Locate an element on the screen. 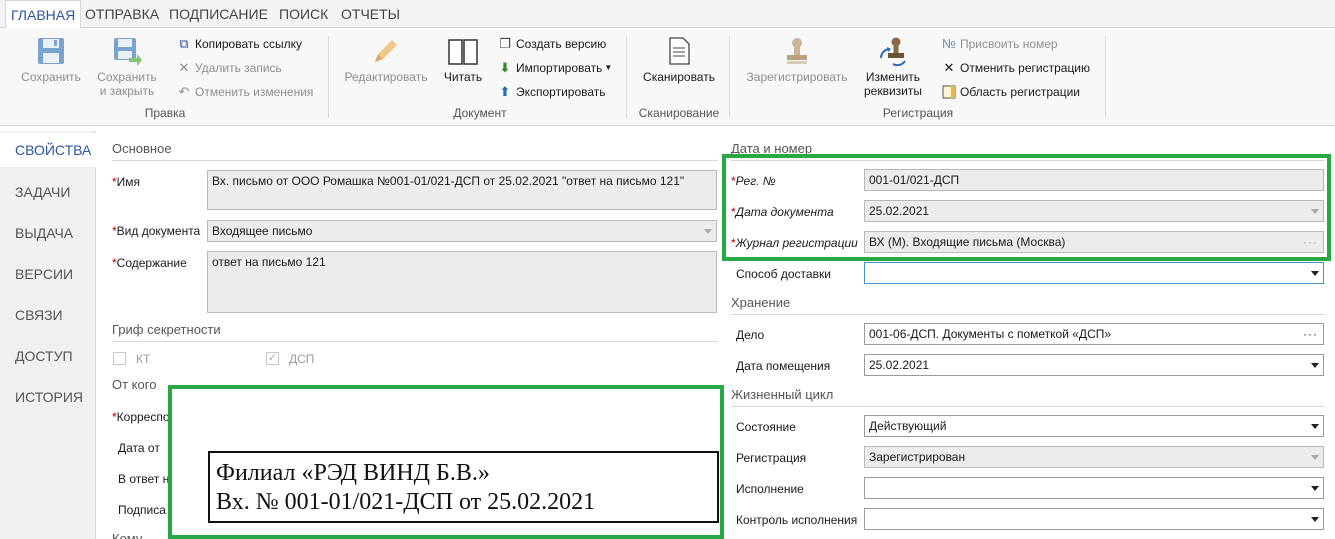  document-type-select: Входящее письмо is located at coordinates (462, 231).